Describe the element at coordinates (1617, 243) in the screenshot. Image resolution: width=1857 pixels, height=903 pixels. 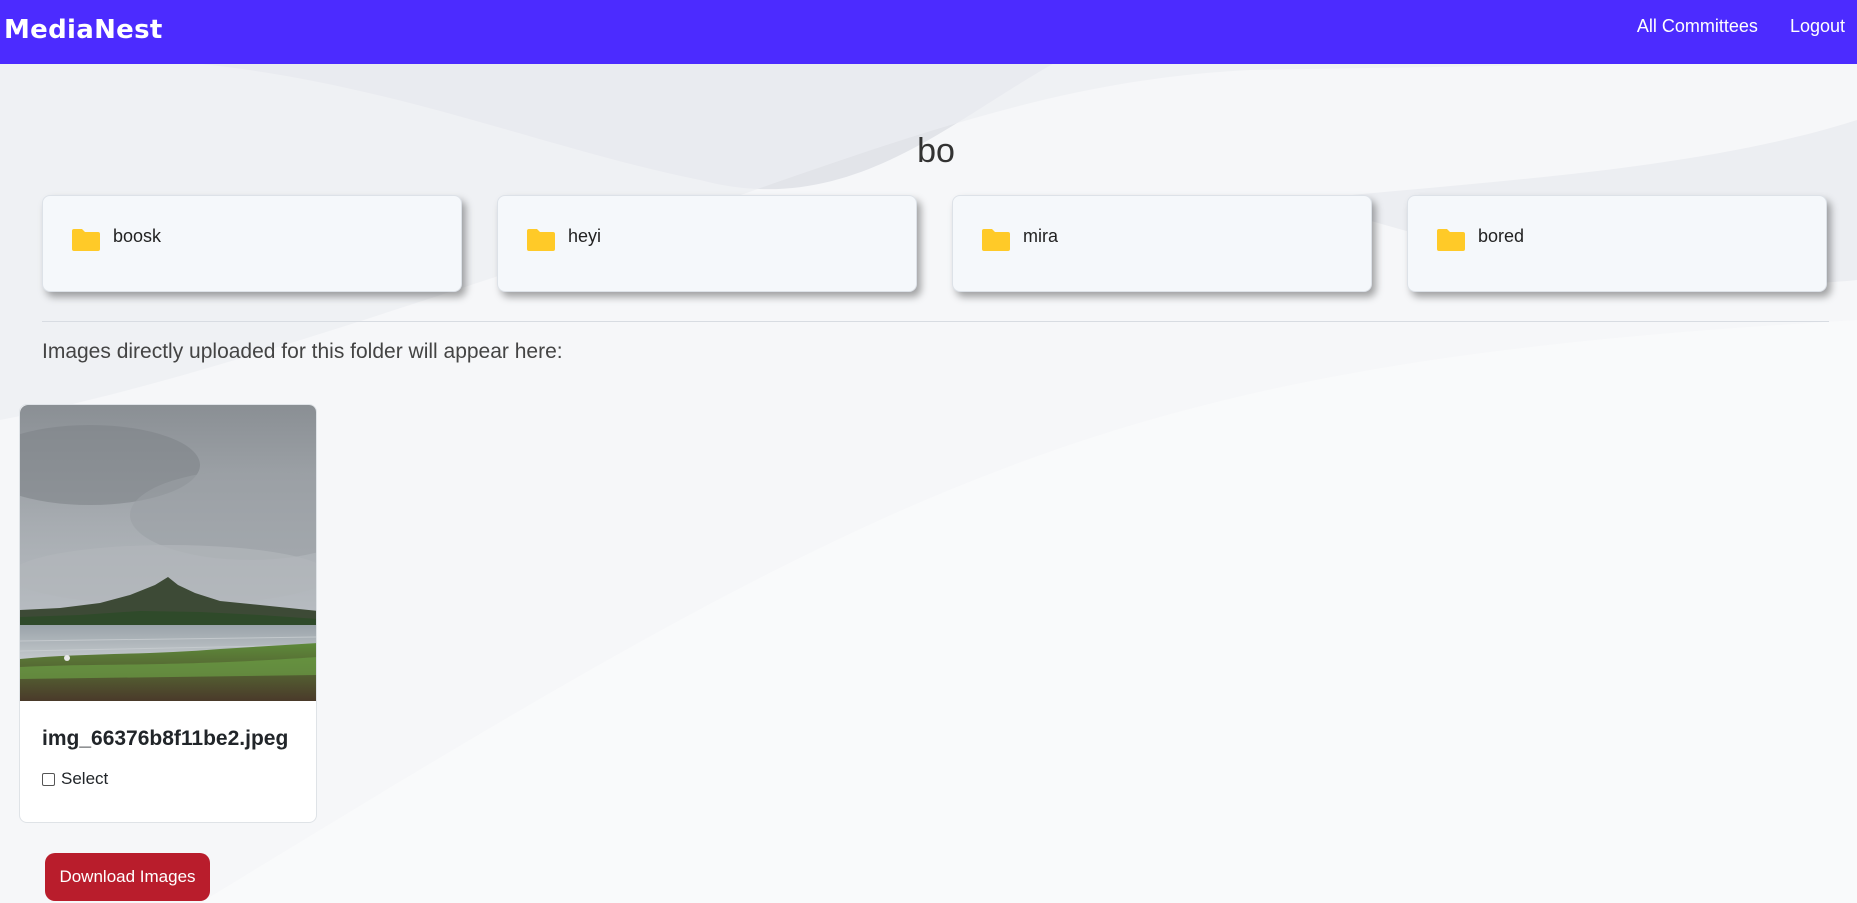
I see `subfolder-card-bored: bored` at that location.